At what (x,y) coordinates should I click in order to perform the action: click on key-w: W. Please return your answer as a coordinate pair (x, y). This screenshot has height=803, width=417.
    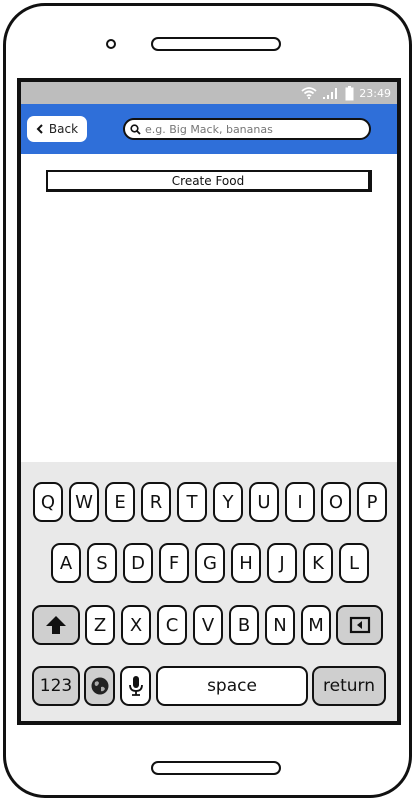
    Looking at the image, I should click on (84, 502).